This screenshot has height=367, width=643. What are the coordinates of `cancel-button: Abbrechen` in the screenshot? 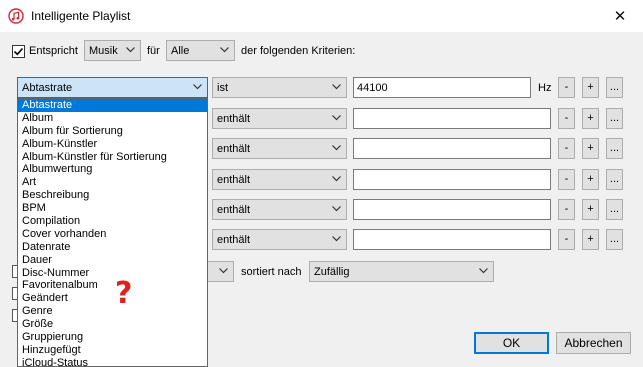 It's located at (593, 343).